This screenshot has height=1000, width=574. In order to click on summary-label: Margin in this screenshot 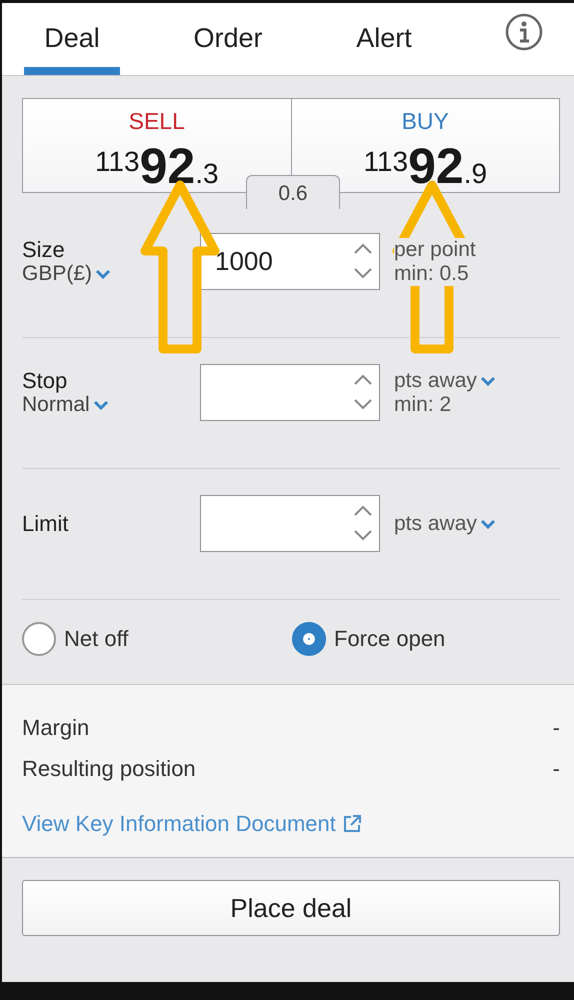, I will do `click(56, 728)`.